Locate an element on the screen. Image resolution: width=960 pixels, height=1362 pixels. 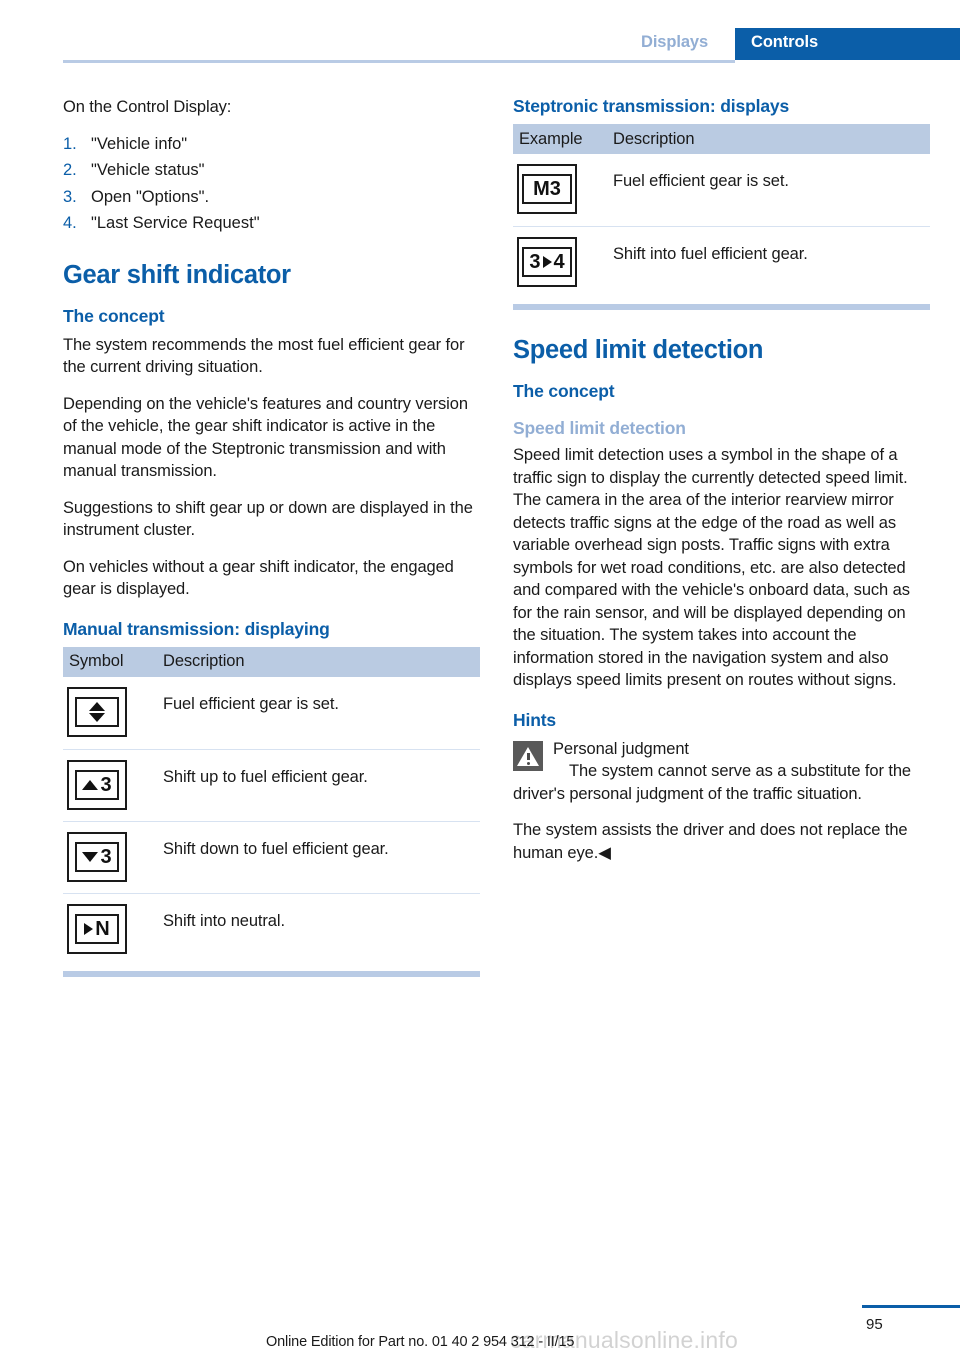
arrow-right-neutral-icon: N is located at coordinates (97, 928).